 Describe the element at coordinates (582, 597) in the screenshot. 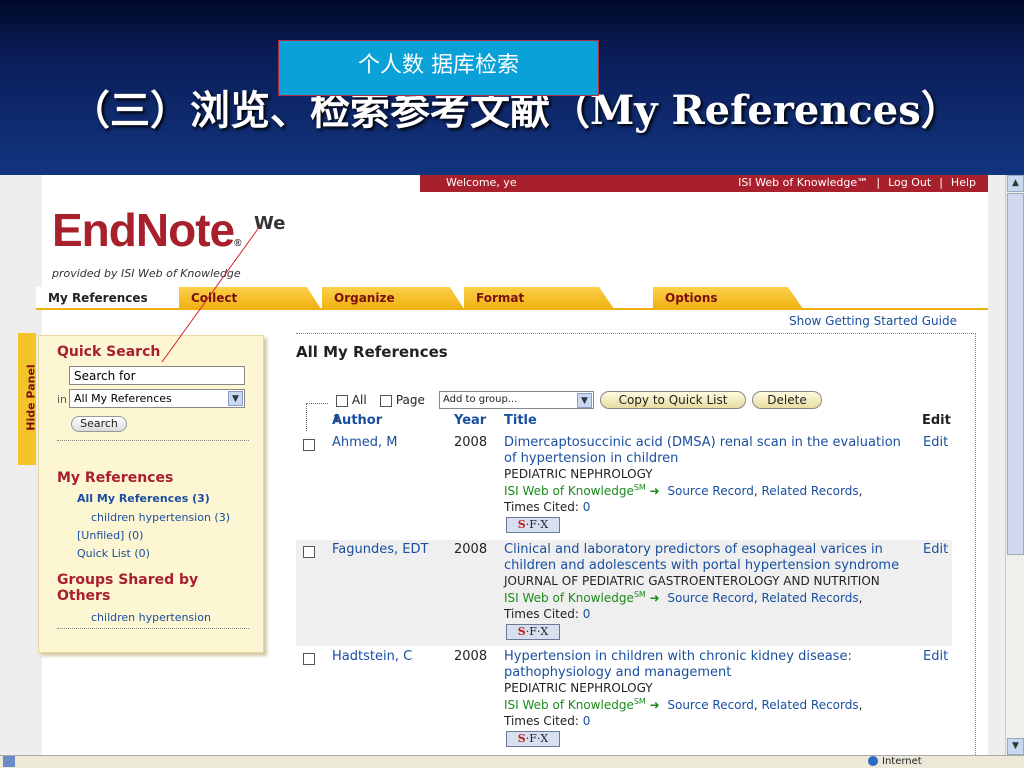

I see `isi-web-of-knowledge-label: ISI Web of KnowledgeSM ➜` at that location.